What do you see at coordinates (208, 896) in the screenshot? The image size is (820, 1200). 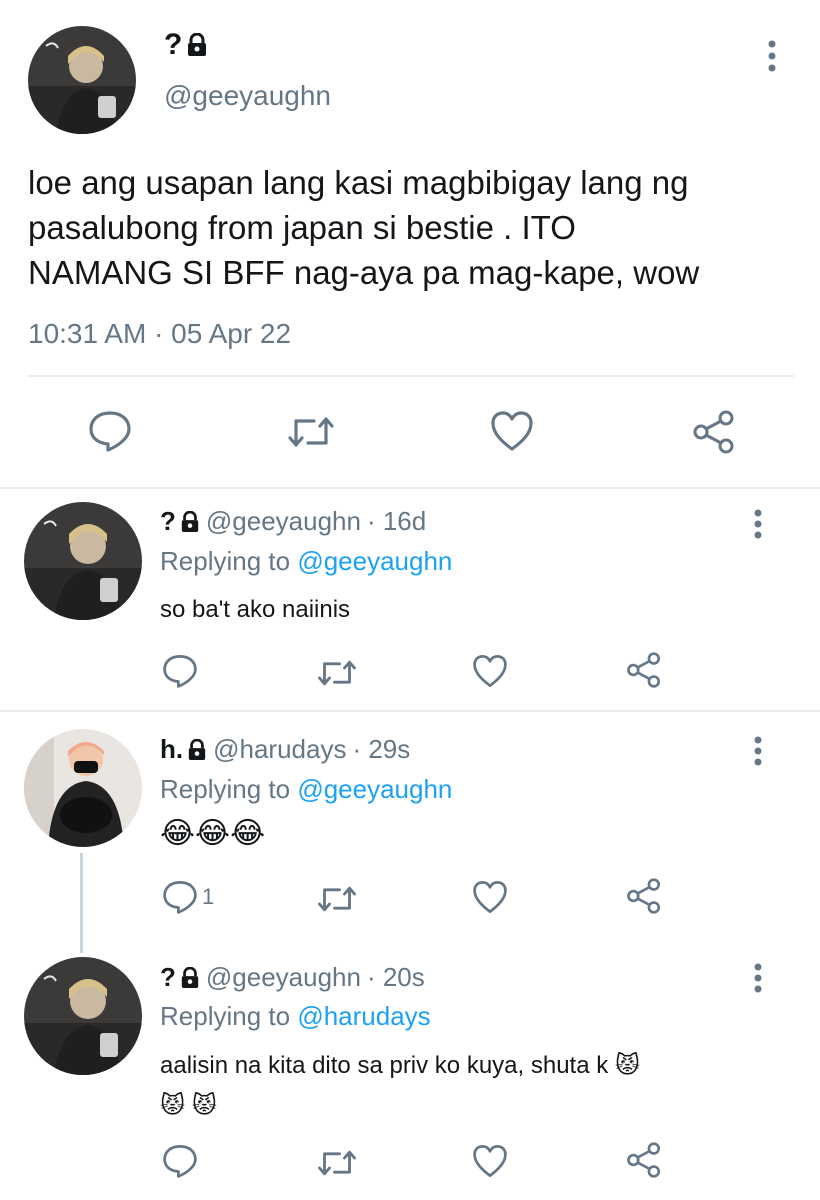 I see `reply-count: 1` at bounding box center [208, 896].